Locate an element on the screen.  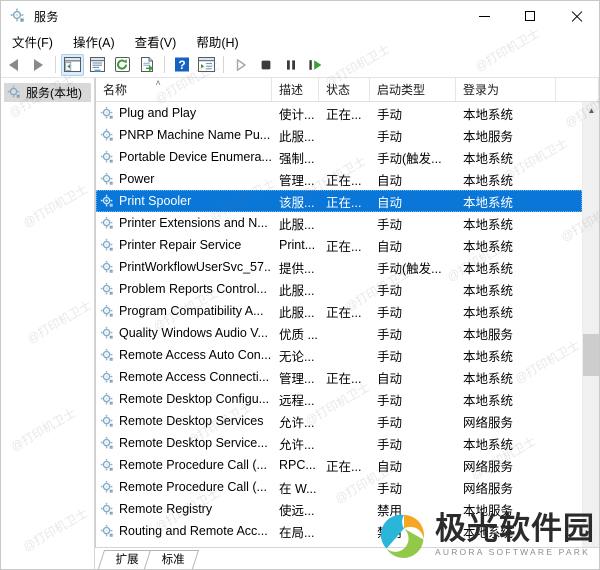
table-row: Remote Desktop Services 允许... 手动 网络服务 is located at coordinates (339, 421).